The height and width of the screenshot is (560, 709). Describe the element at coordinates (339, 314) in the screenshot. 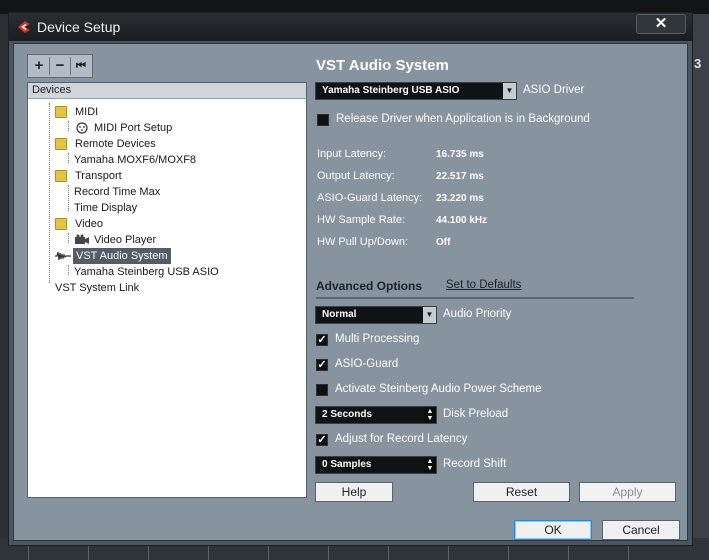

I see `audio-priority-value: Normal` at that location.